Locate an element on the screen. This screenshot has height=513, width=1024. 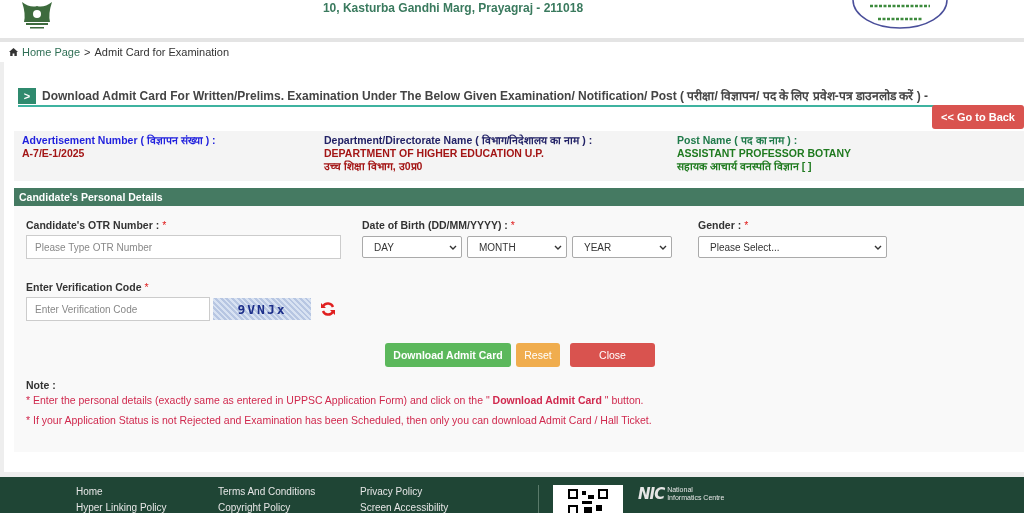
field-label: Enter Verification Code is located at coordinates (84, 287).